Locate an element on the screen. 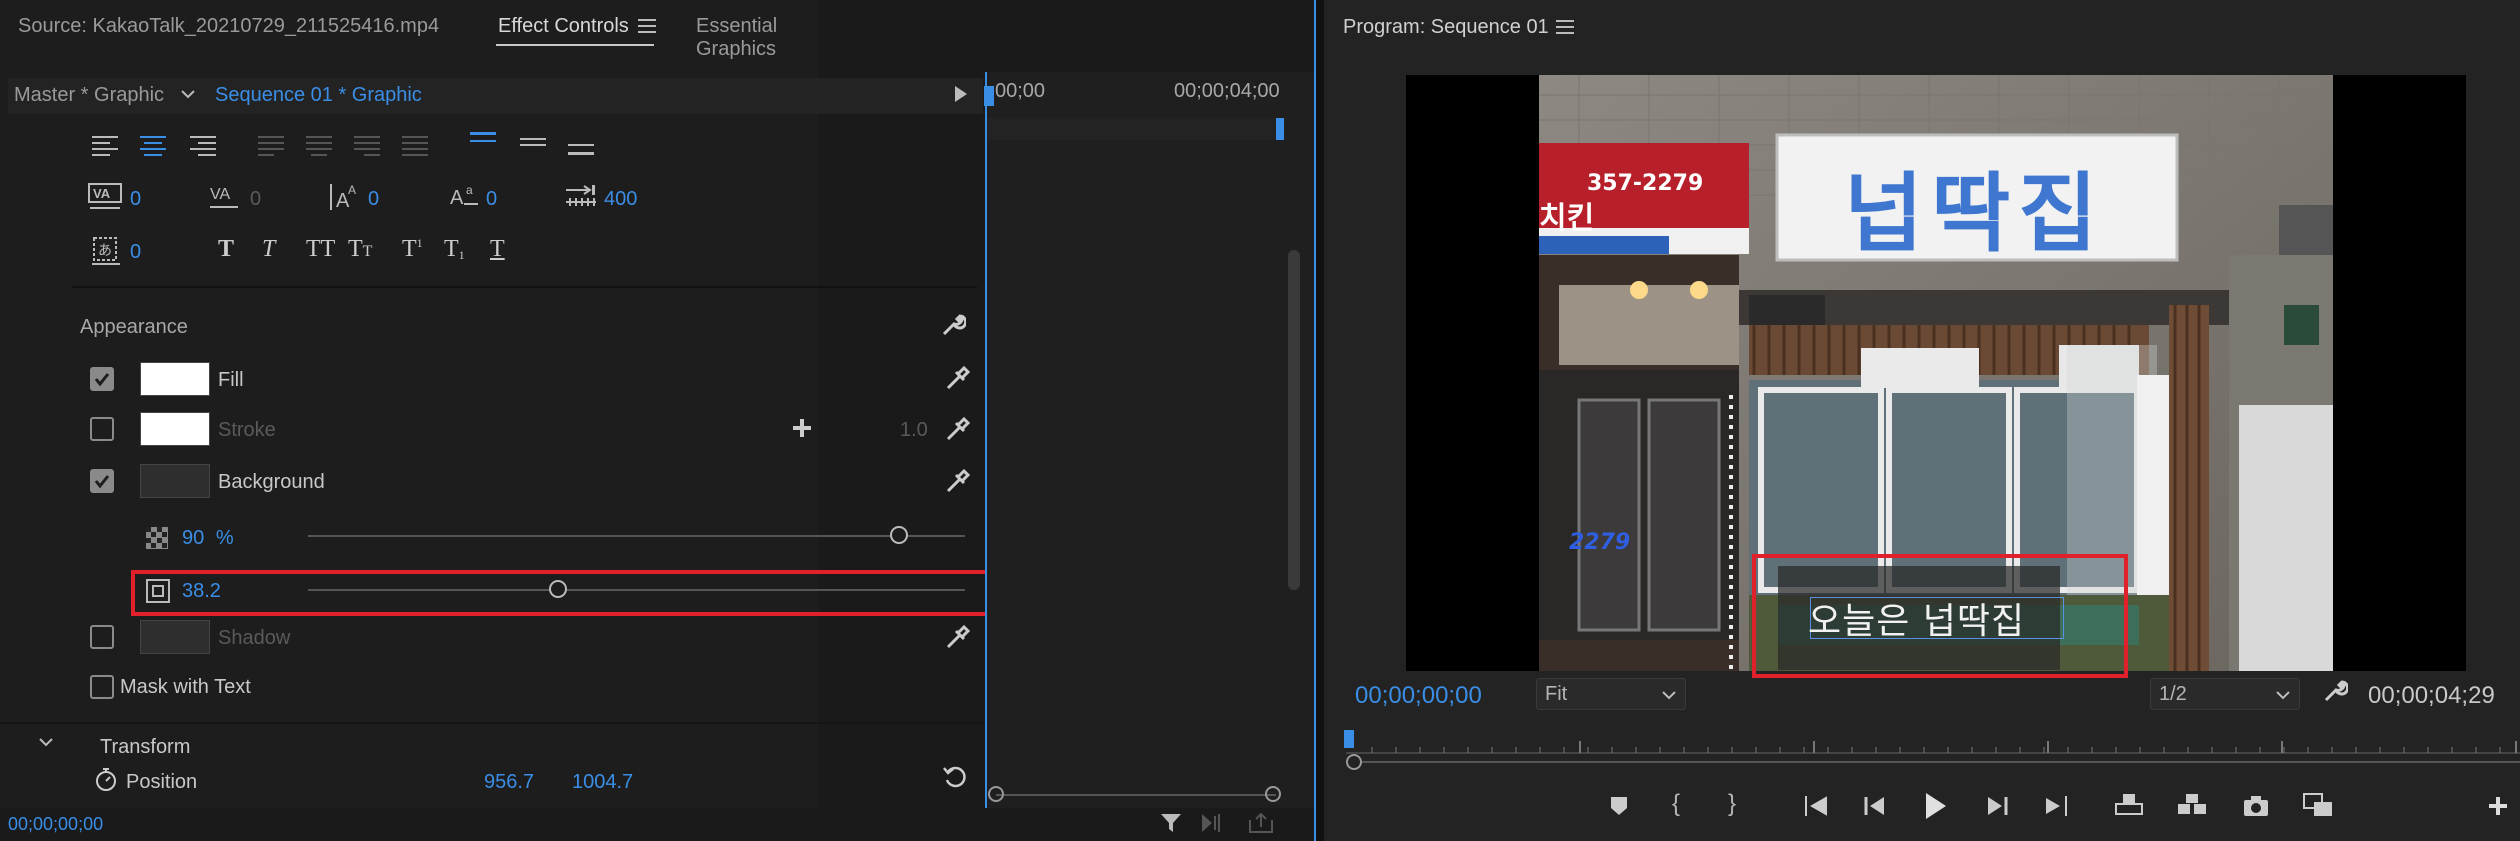 Image resolution: width=2520 pixels, height=841 pixels. breadcrumb-sequence: Sequence 01 * Graphic is located at coordinates (318, 95).